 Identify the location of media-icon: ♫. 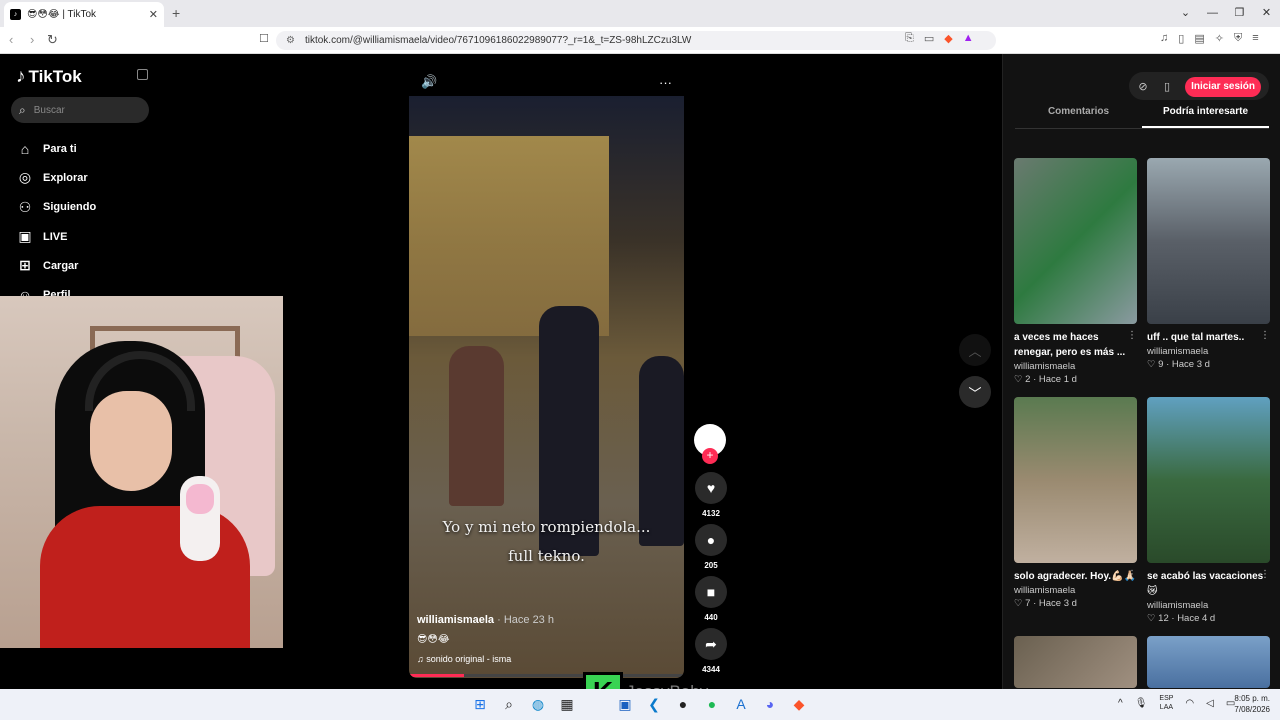
(1164, 38).